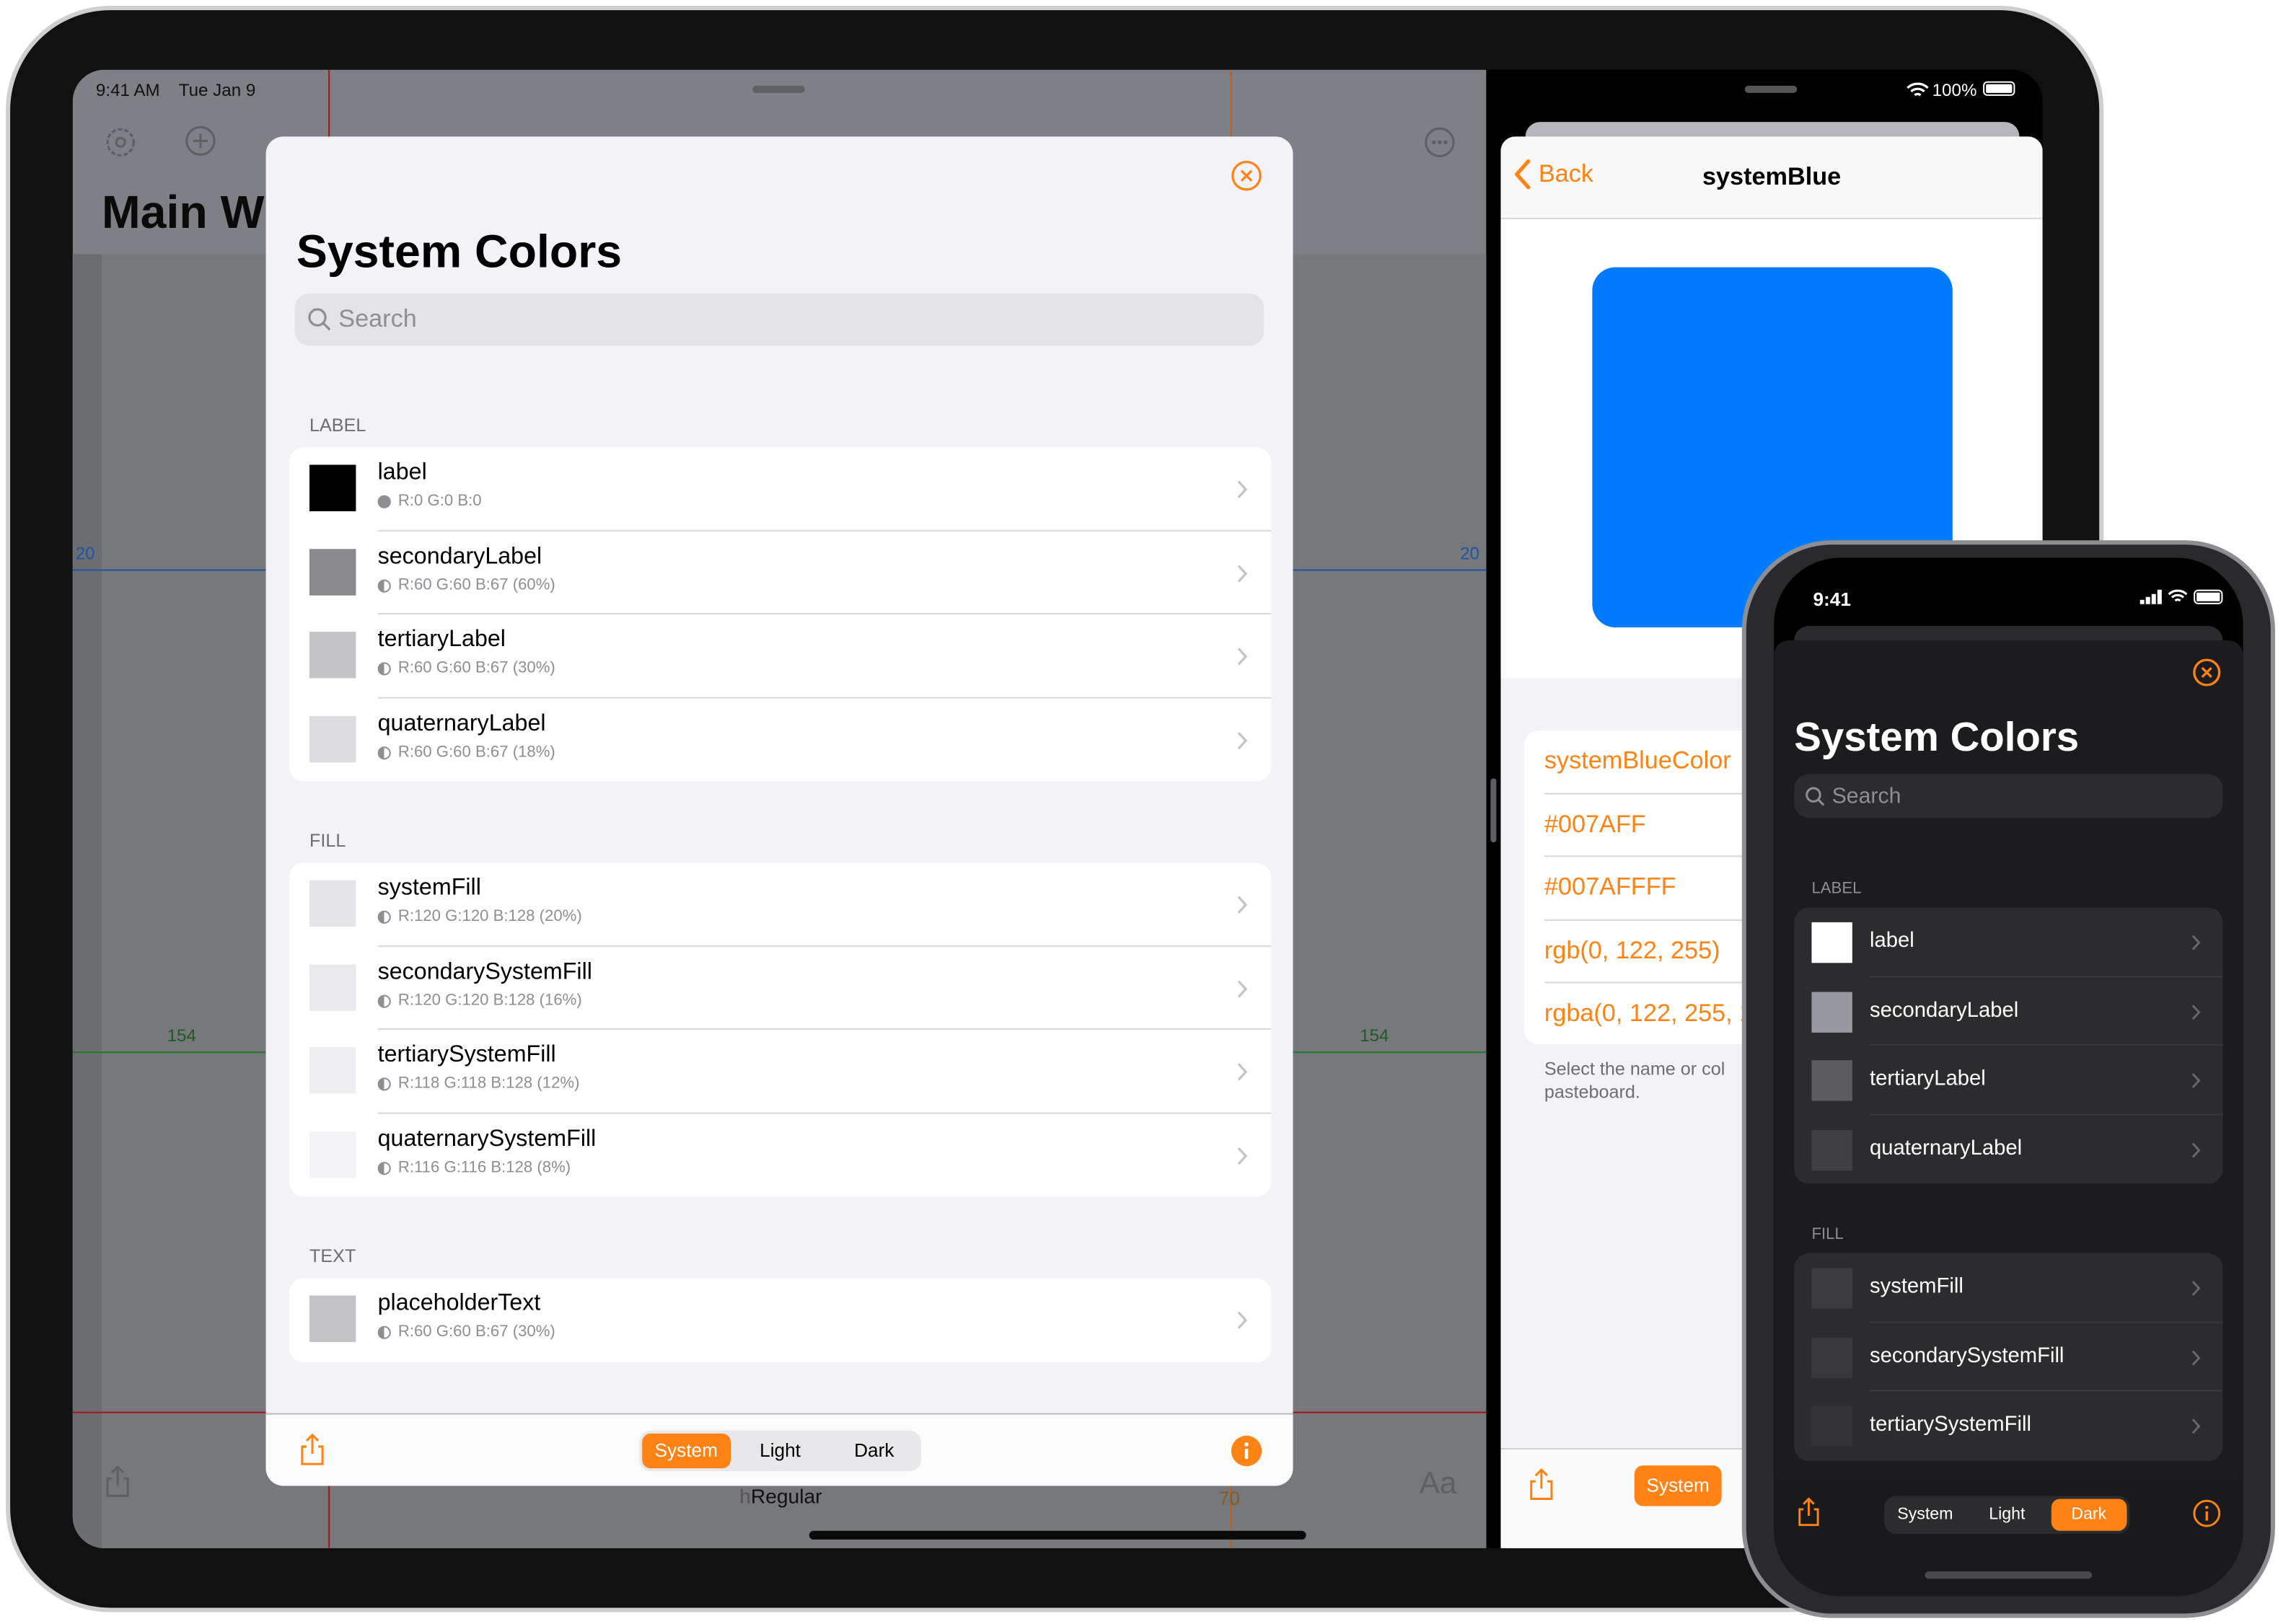 Image resolution: width=2278 pixels, height=1624 pixels. Describe the element at coordinates (183, 212) in the screenshot. I see `page-title: Main W` at that location.